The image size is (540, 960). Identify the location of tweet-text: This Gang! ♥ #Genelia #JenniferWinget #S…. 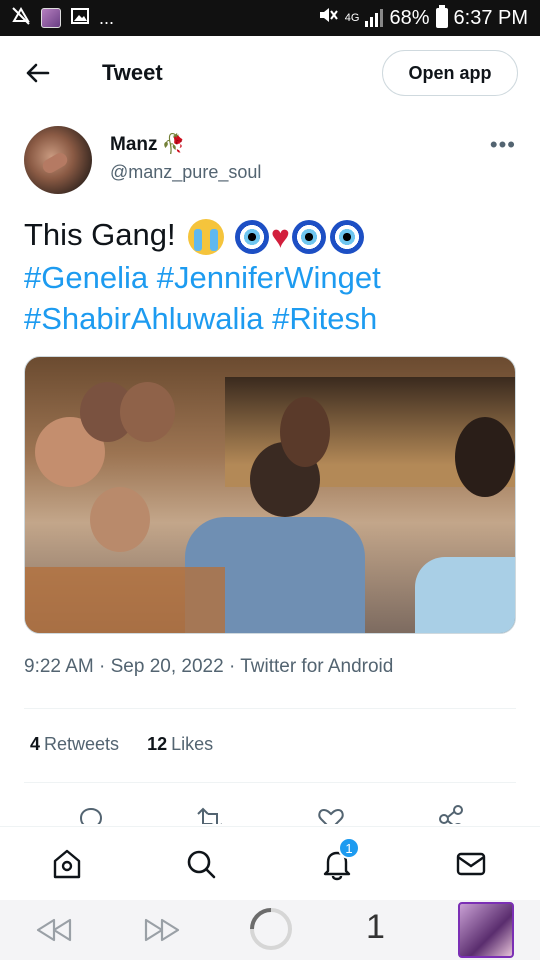
(271, 276).